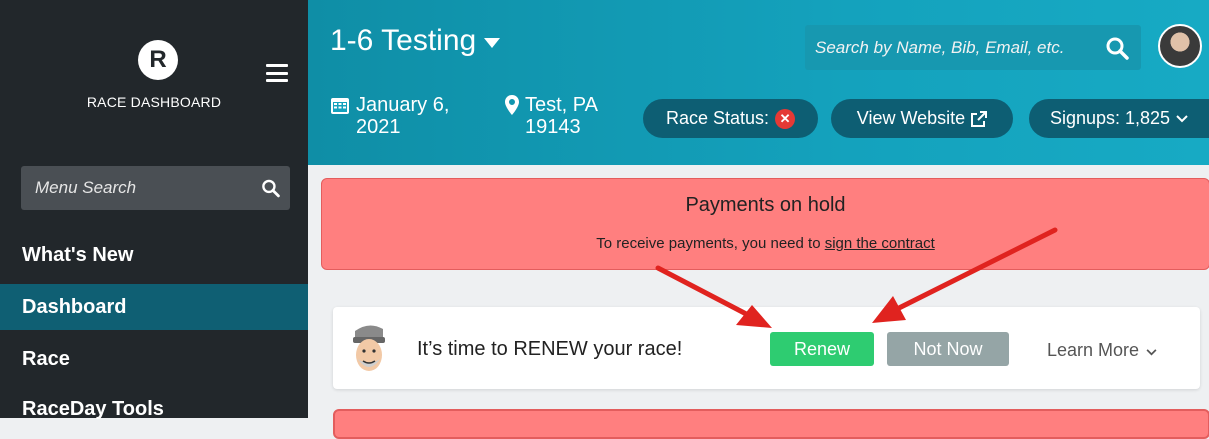 This screenshot has height=439, width=1209. Describe the element at coordinates (154, 307) in the screenshot. I see `sidebar-item-dashboard: Dashboard` at that location.